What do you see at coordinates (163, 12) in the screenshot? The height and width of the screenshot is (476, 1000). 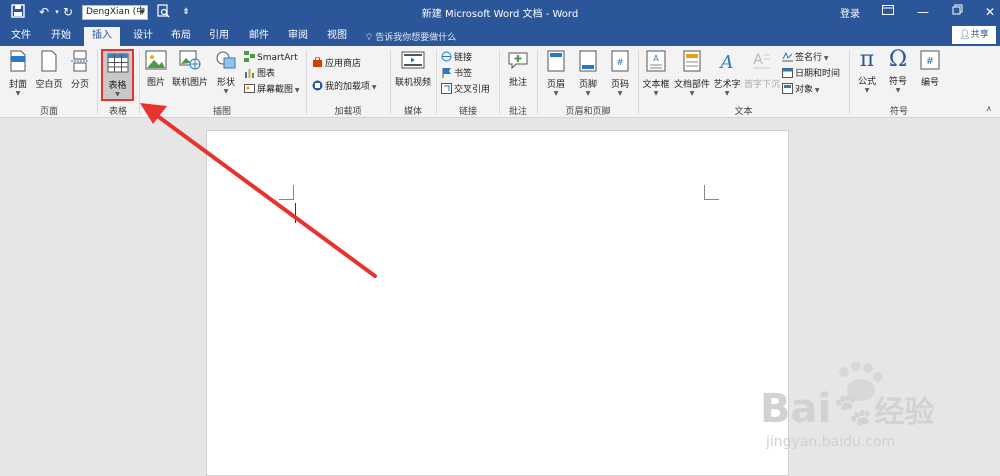 I see `print-preview-icon` at bounding box center [163, 12].